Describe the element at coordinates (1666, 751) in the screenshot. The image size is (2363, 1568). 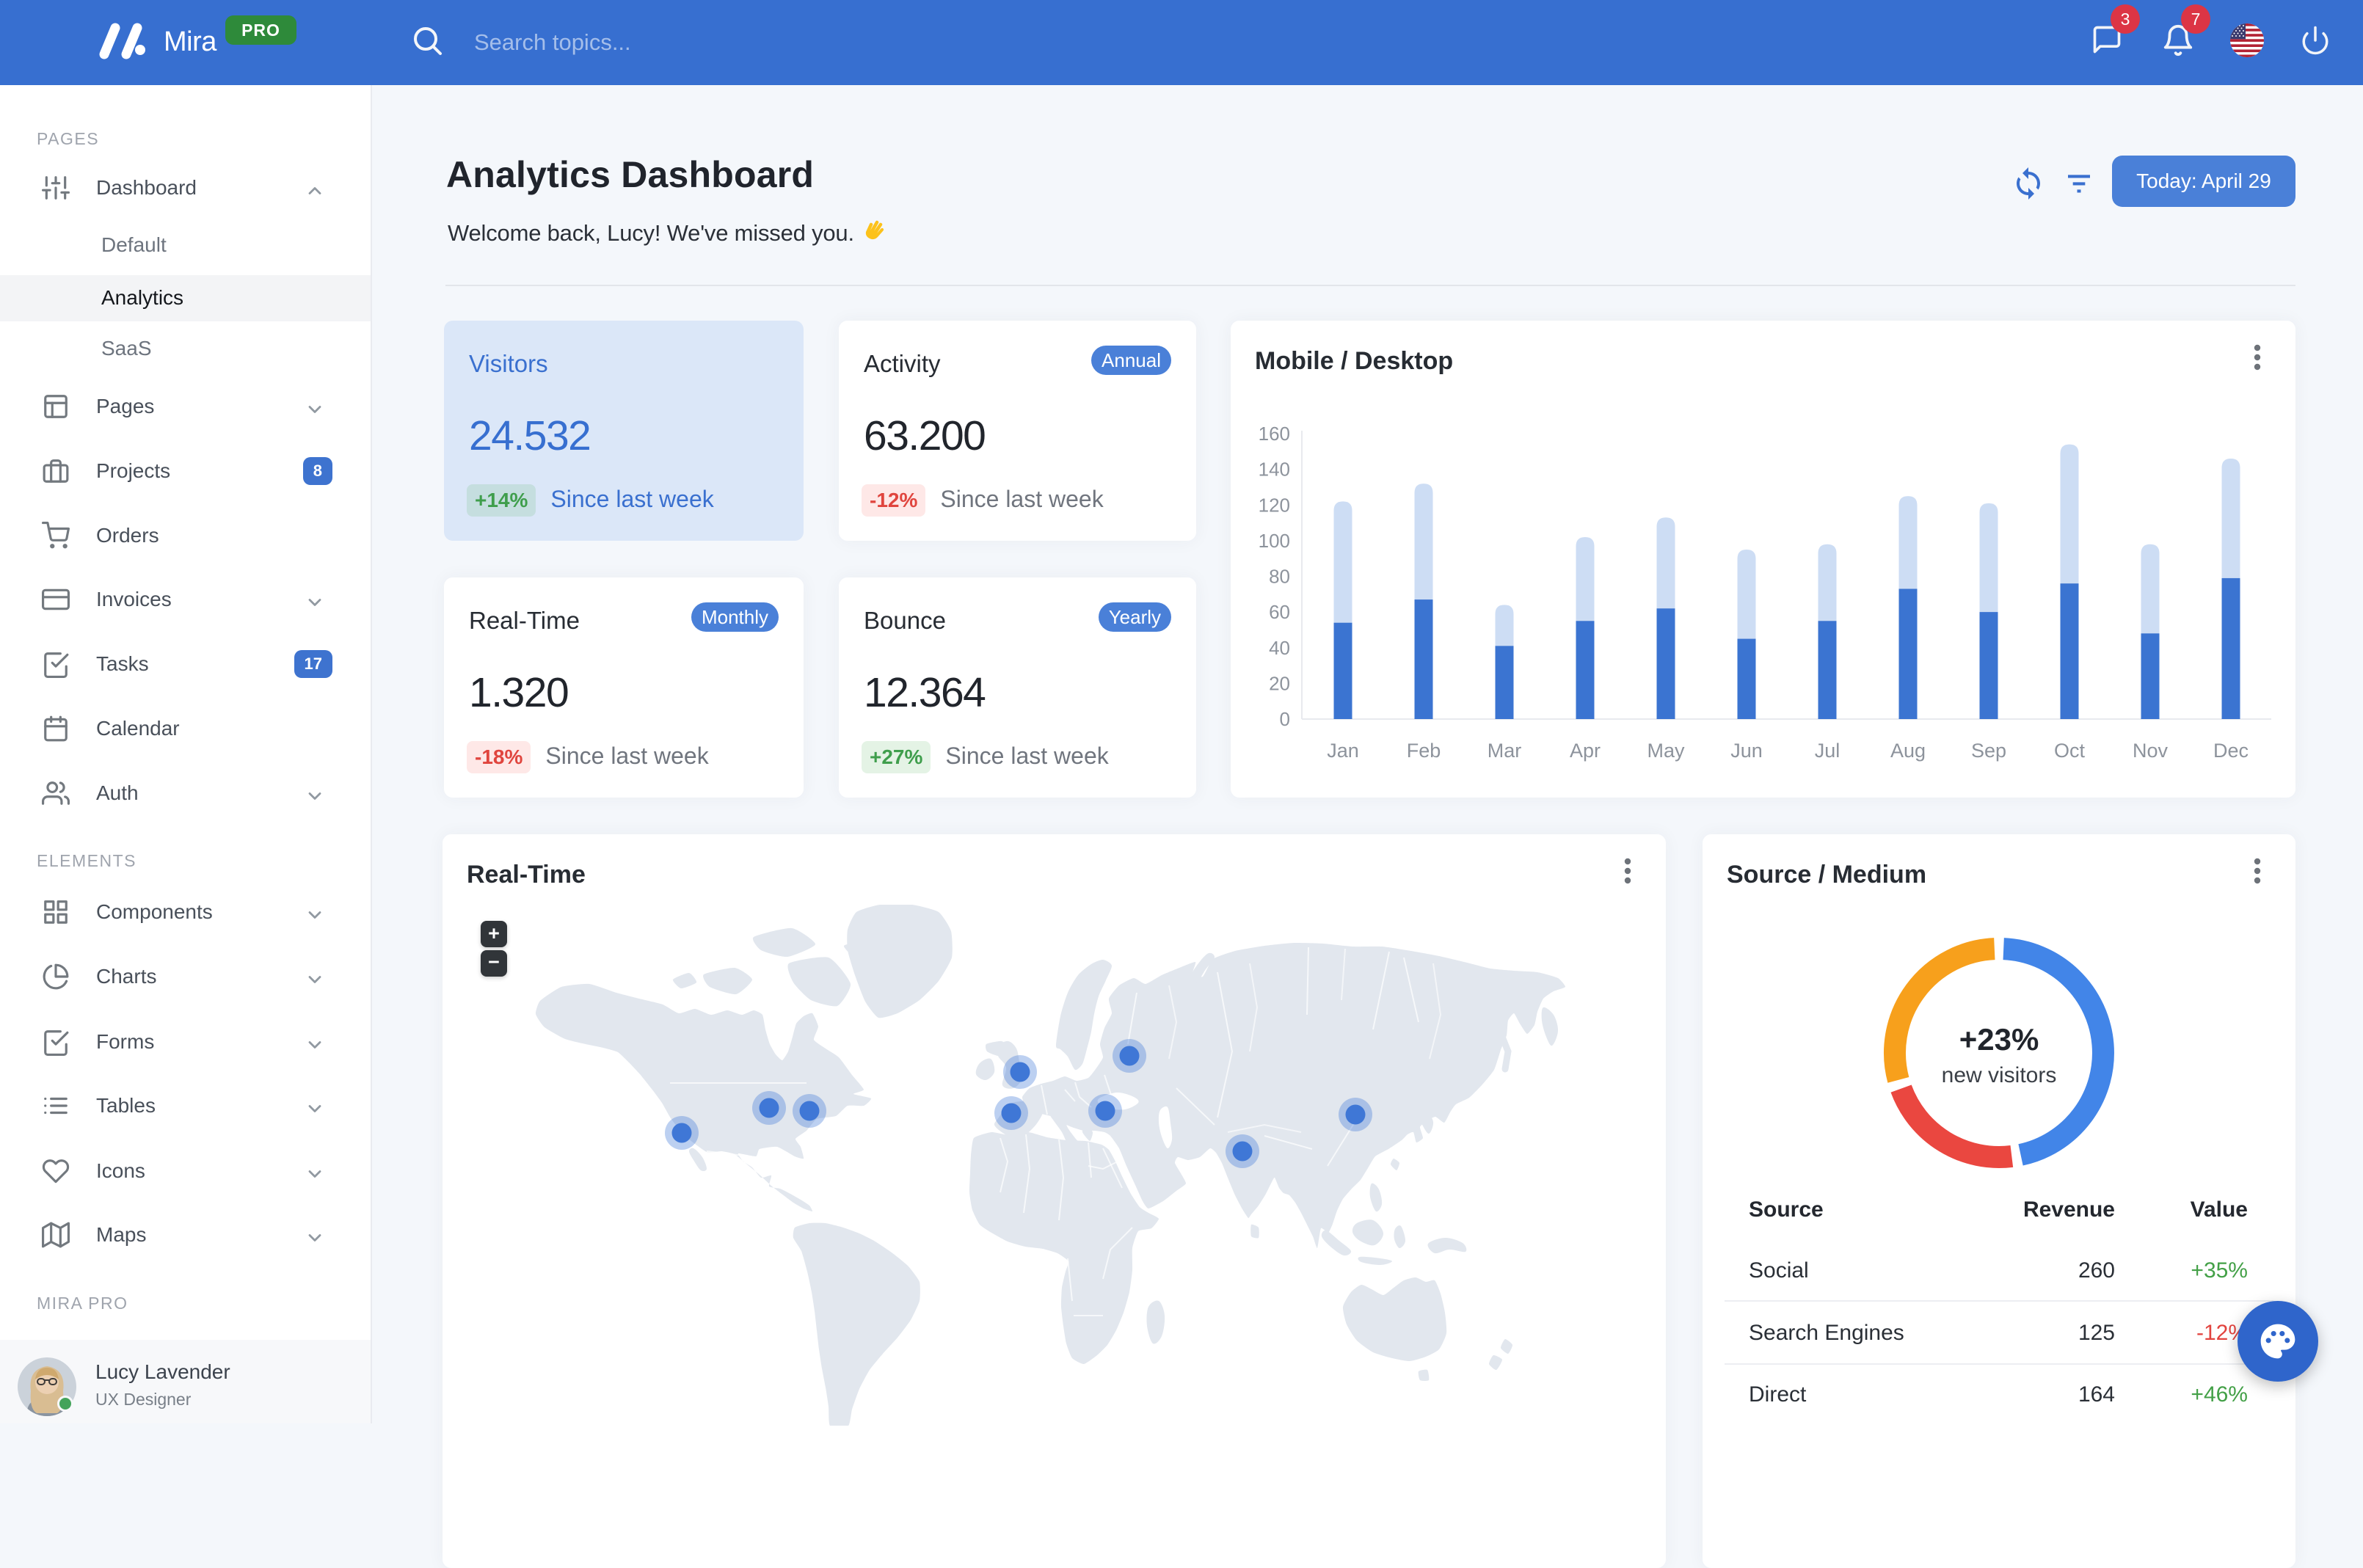
I see `svg-text: May` at that location.